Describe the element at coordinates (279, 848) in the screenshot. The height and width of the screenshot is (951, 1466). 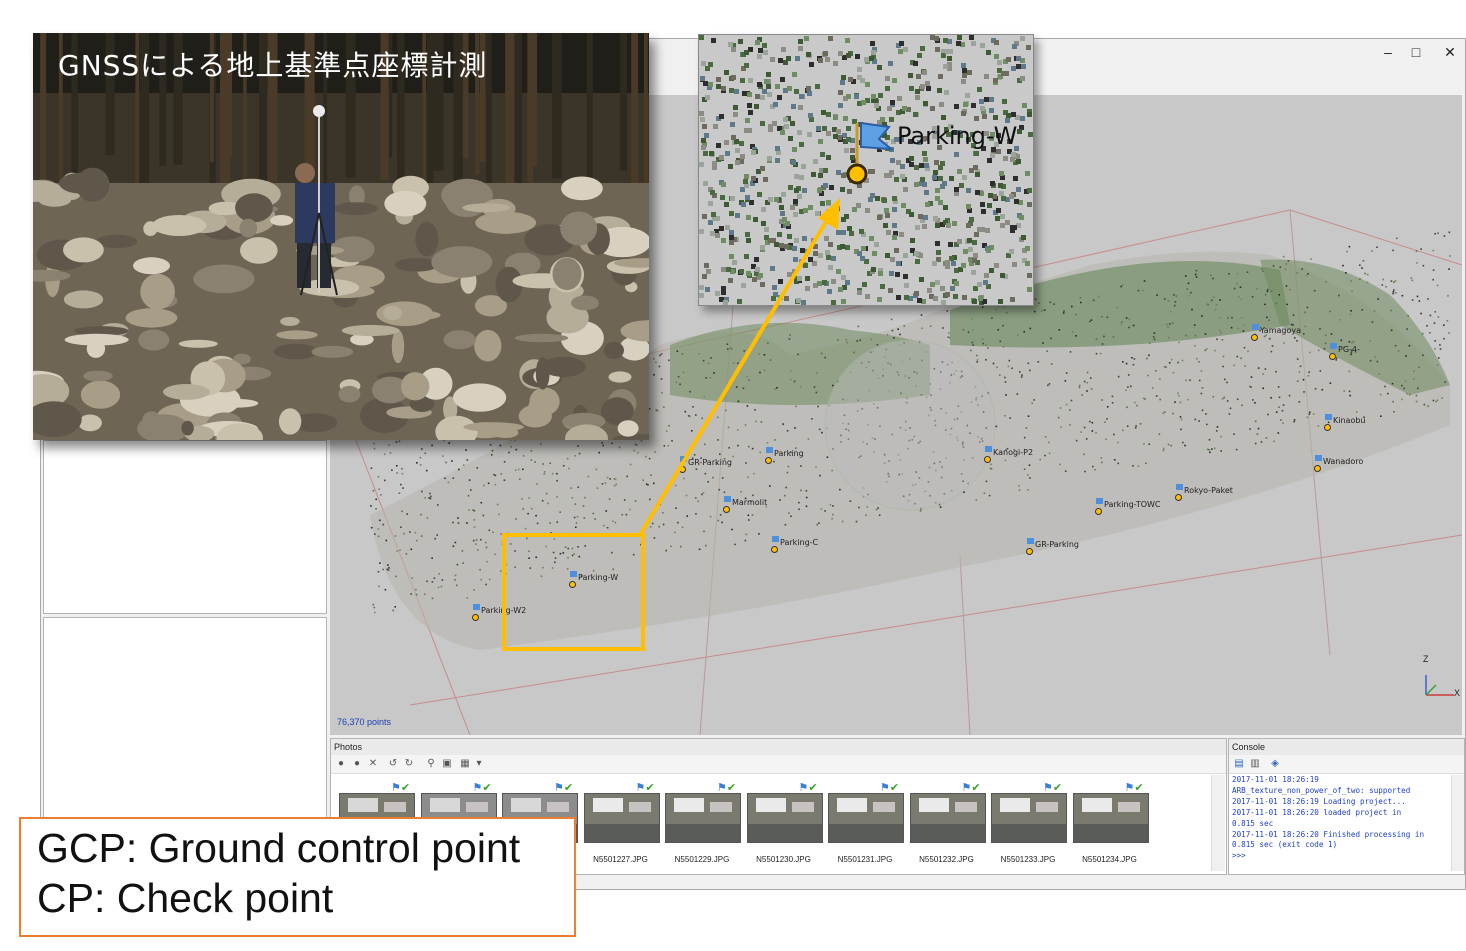
I see `legend-gcp: GCP: Ground control point` at that location.